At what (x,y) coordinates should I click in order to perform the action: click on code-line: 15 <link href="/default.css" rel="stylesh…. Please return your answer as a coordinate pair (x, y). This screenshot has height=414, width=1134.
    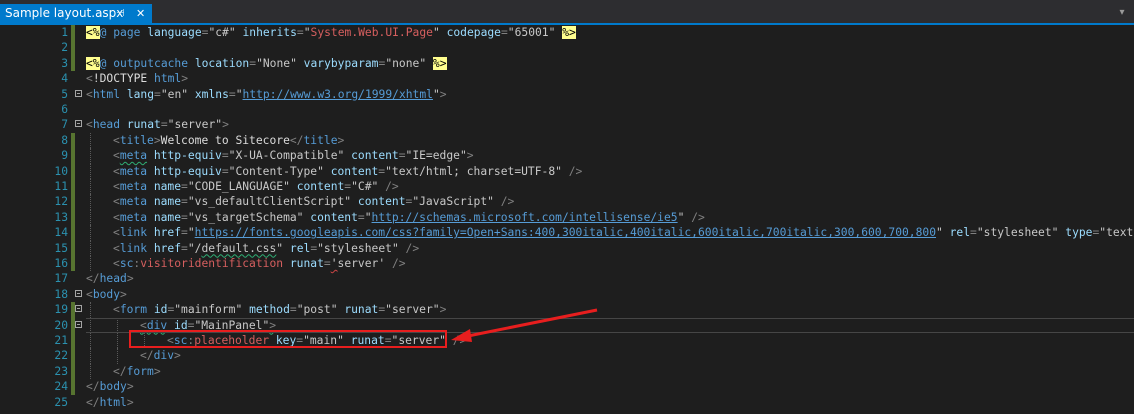
    Looking at the image, I should click on (567, 248).